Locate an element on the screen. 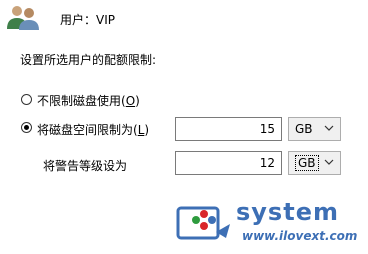  limit-unit-select: GB is located at coordinates (314, 129).